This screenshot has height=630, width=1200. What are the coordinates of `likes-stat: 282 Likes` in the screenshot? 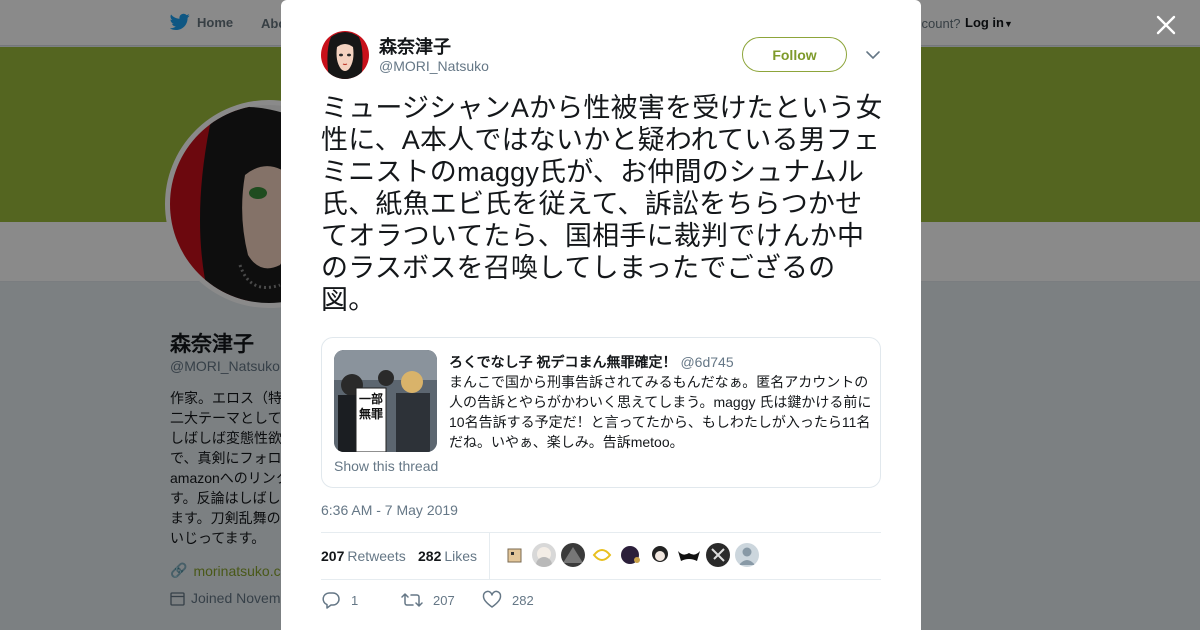 It's located at (447, 556).